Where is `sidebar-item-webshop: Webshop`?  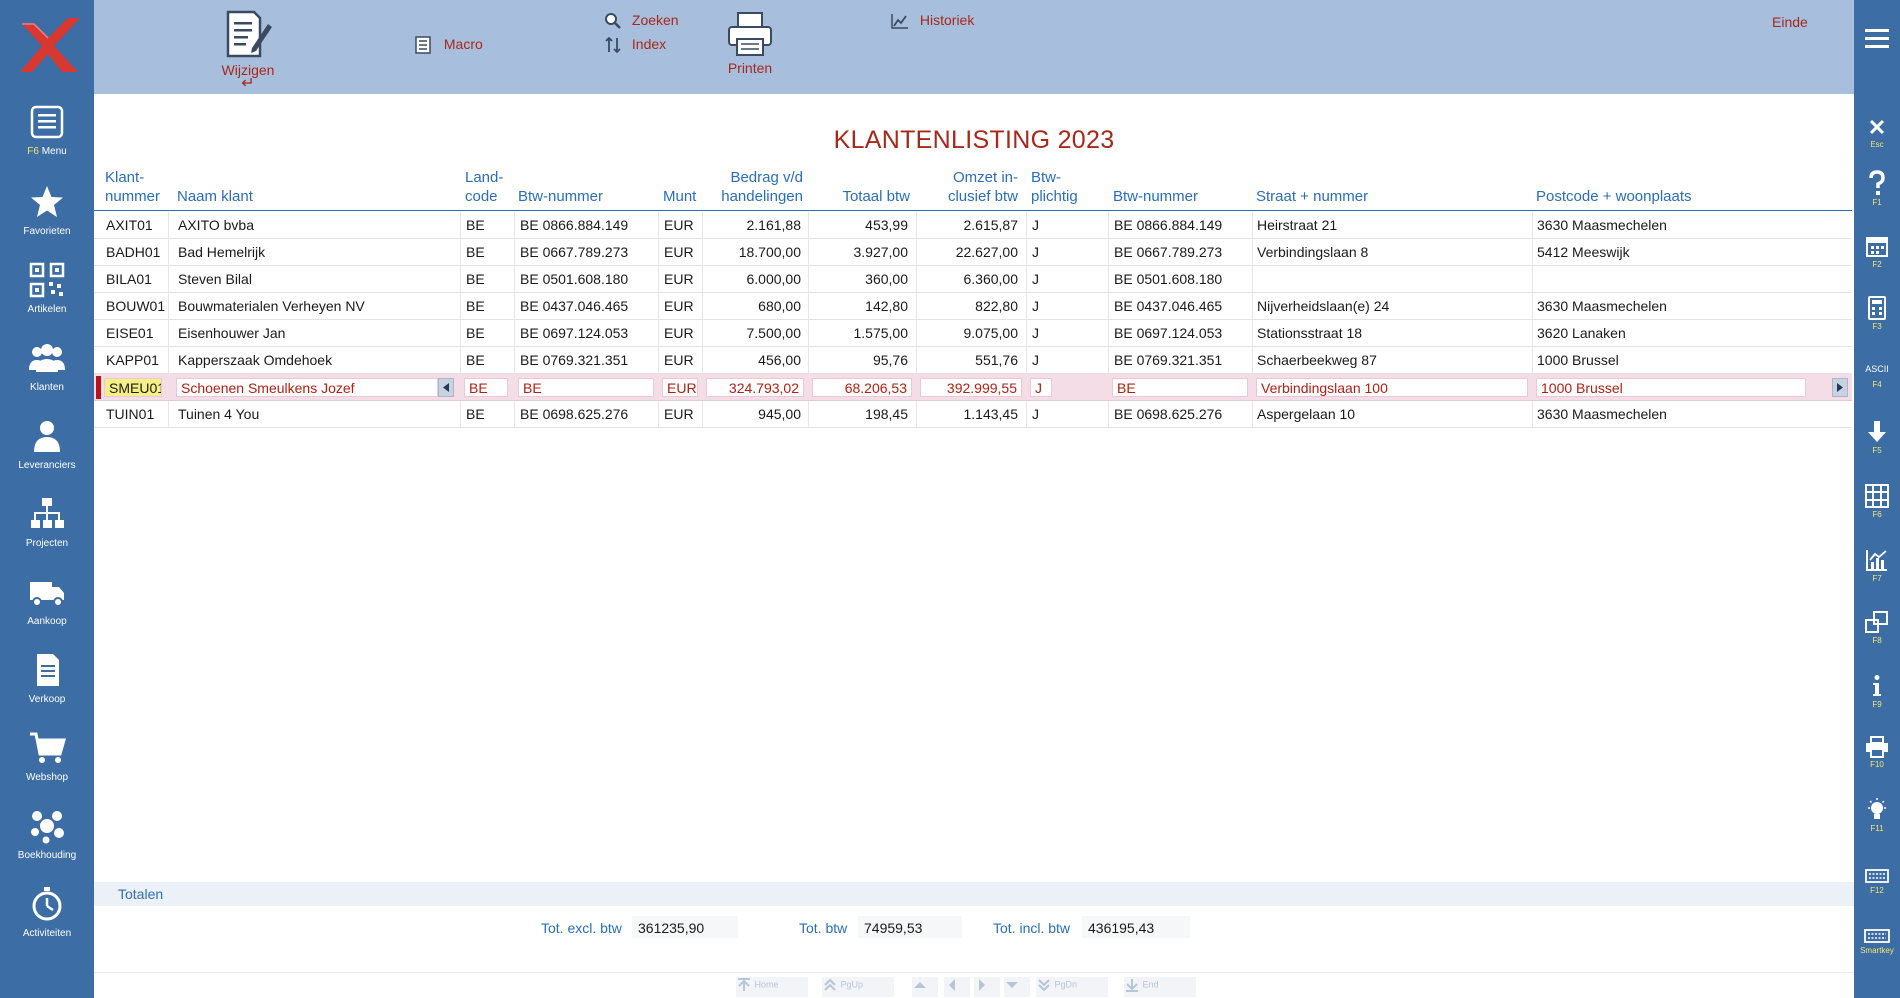
sidebar-item-webshop: Webshop is located at coordinates (47, 767).